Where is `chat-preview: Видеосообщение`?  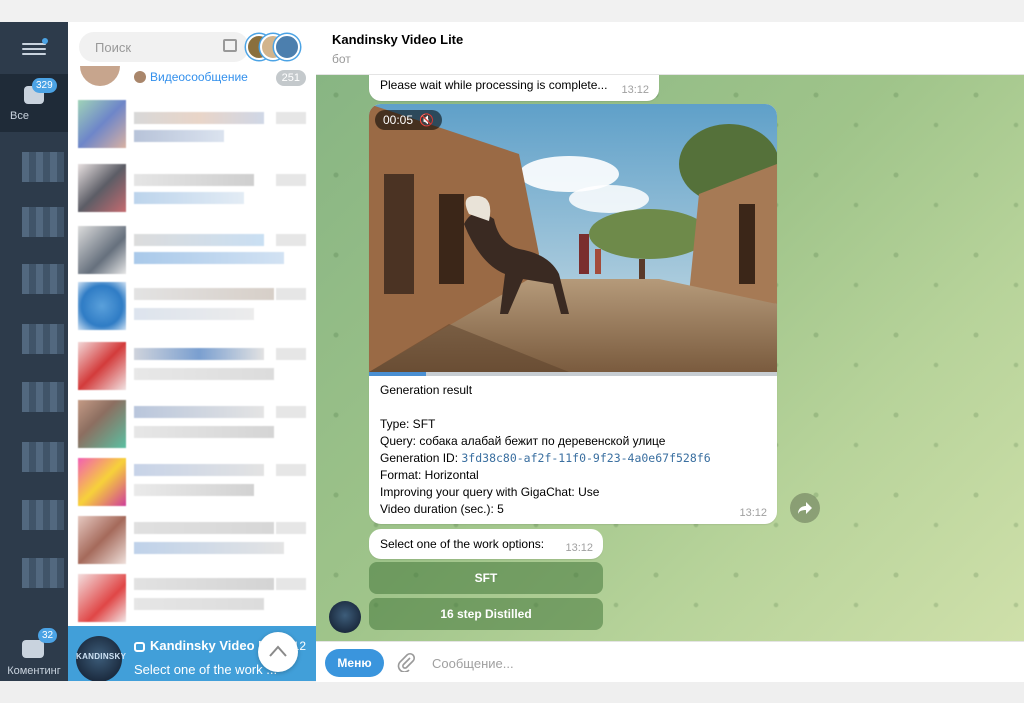
chat-preview: Видеосообщение is located at coordinates (191, 77).